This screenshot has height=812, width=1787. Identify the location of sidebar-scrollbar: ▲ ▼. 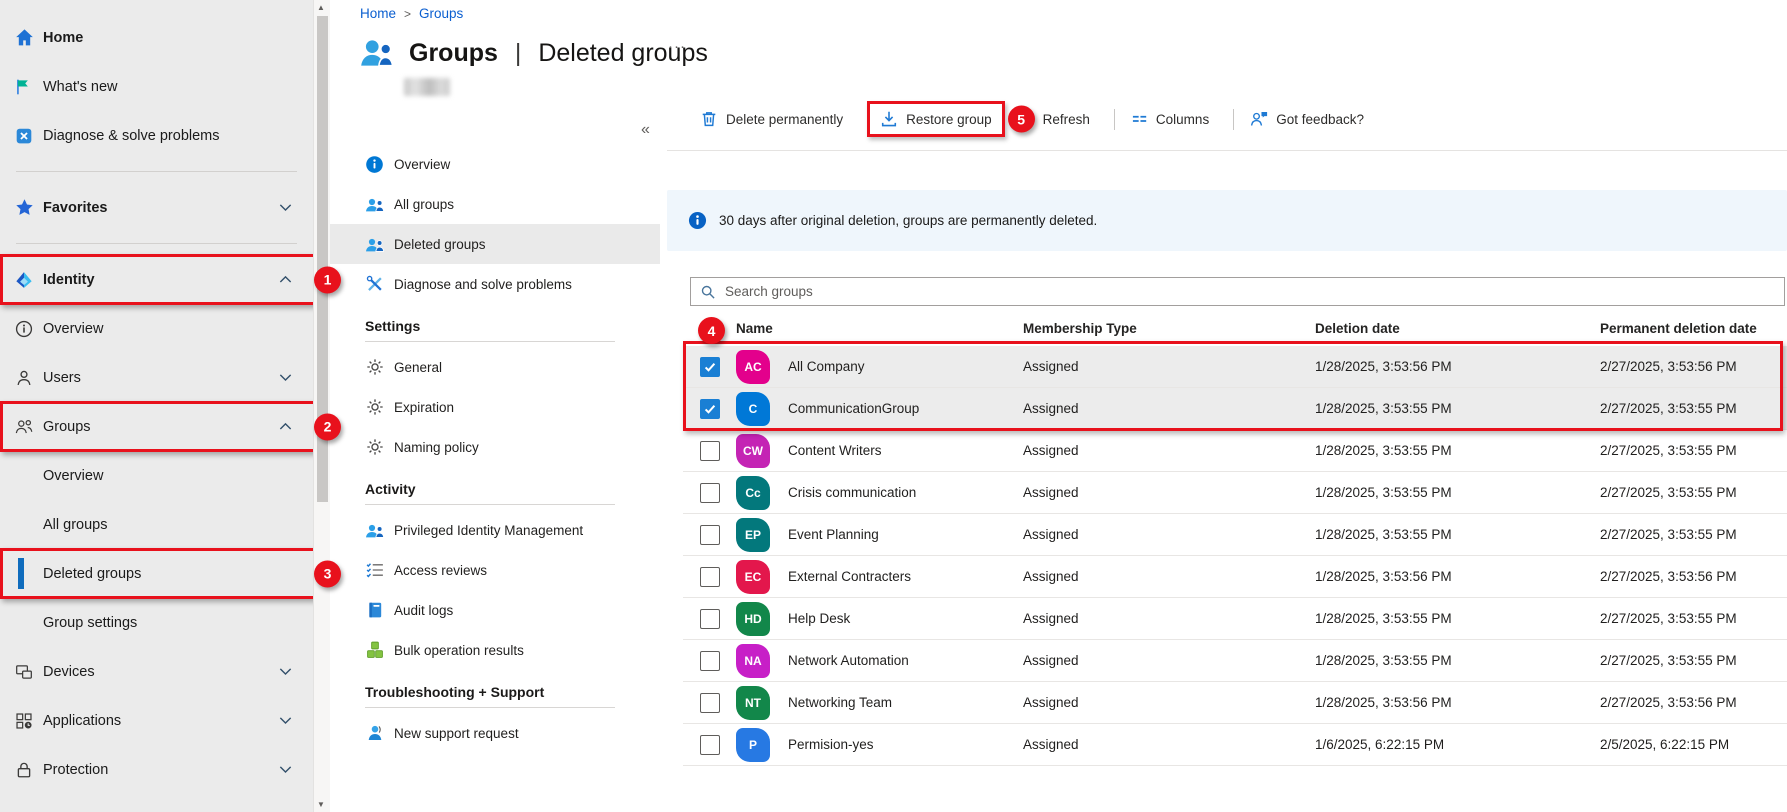
(321, 406).